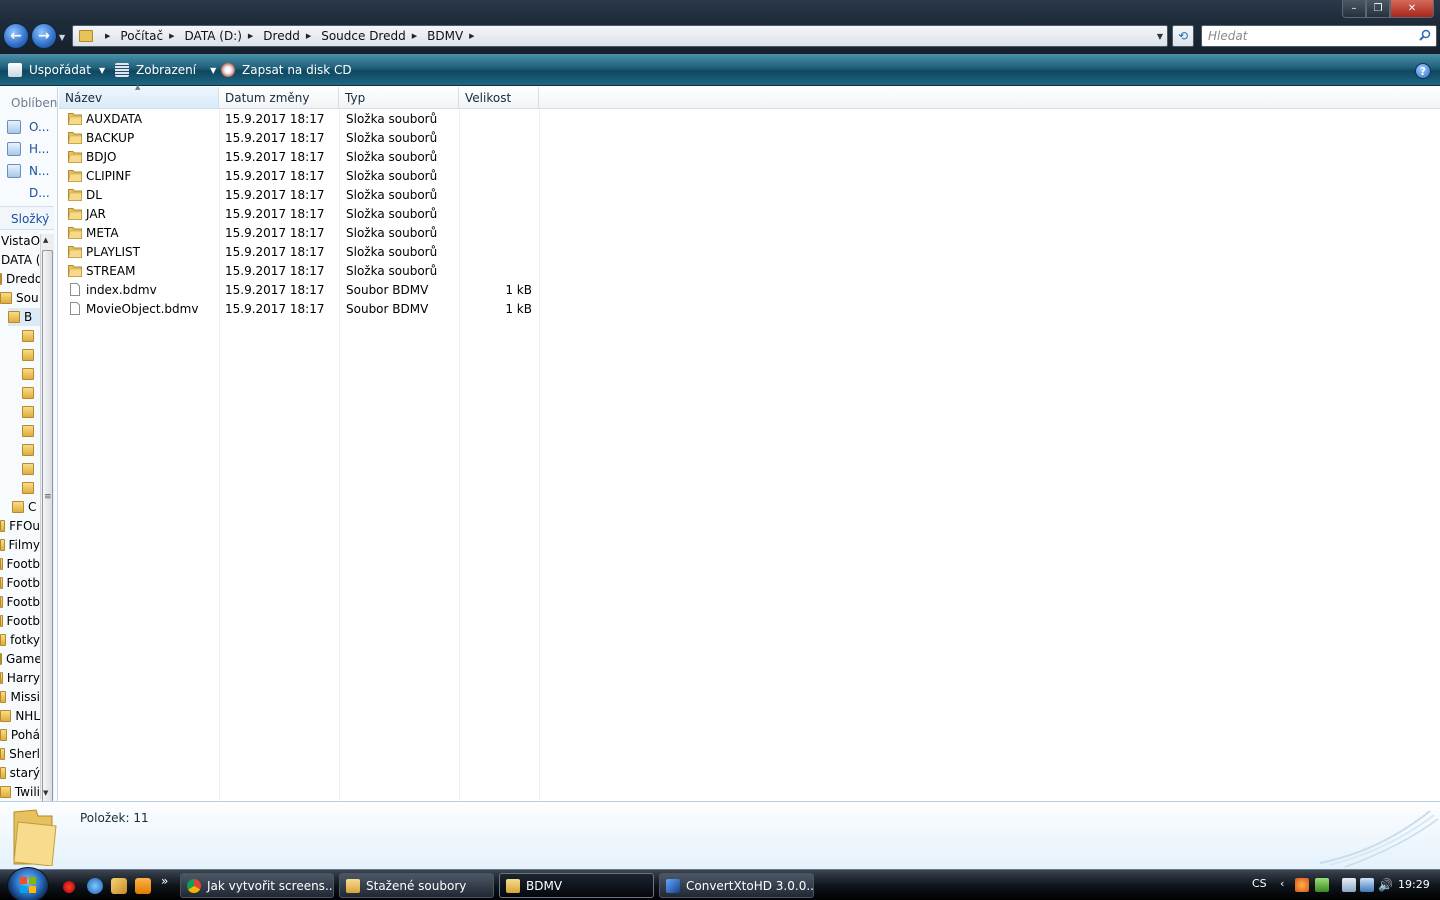 The image size is (1440, 900). Describe the element at coordinates (139, 96) in the screenshot. I see `column-header-name: ▲ Název` at that location.